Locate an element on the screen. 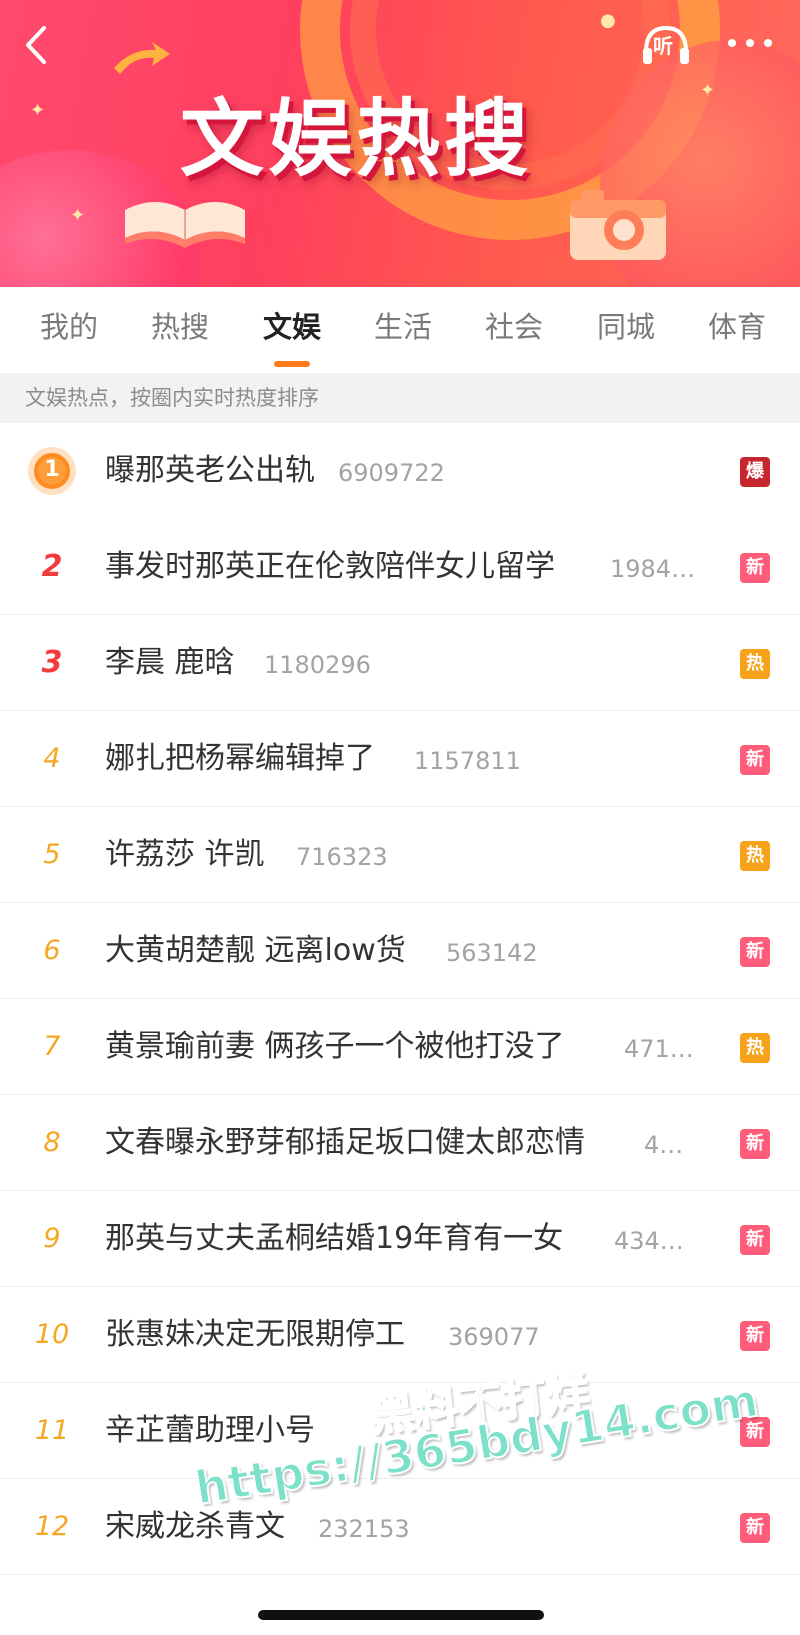 The image size is (800, 1635). item-title: 文春曝永野芽郁插足坂口健太郎恋情 is located at coordinates (345, 1142).